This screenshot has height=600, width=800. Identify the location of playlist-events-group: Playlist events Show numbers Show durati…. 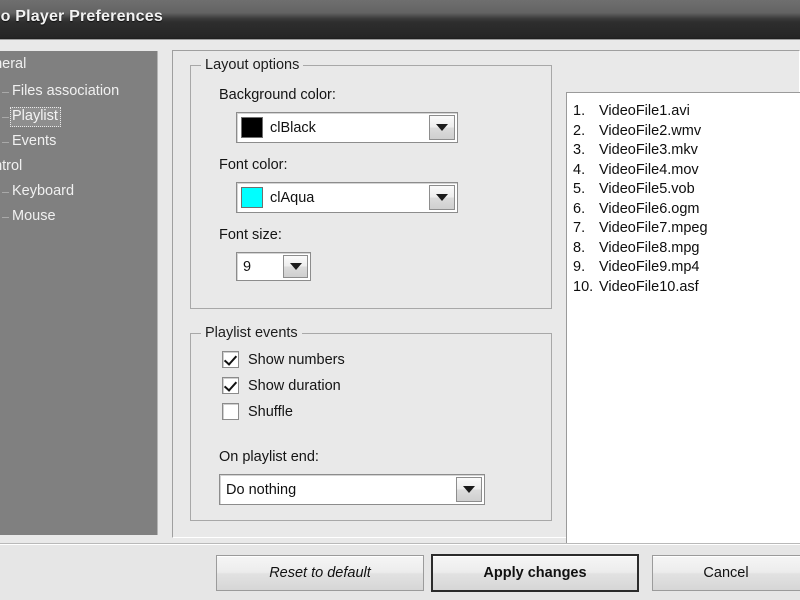
(371, 423).